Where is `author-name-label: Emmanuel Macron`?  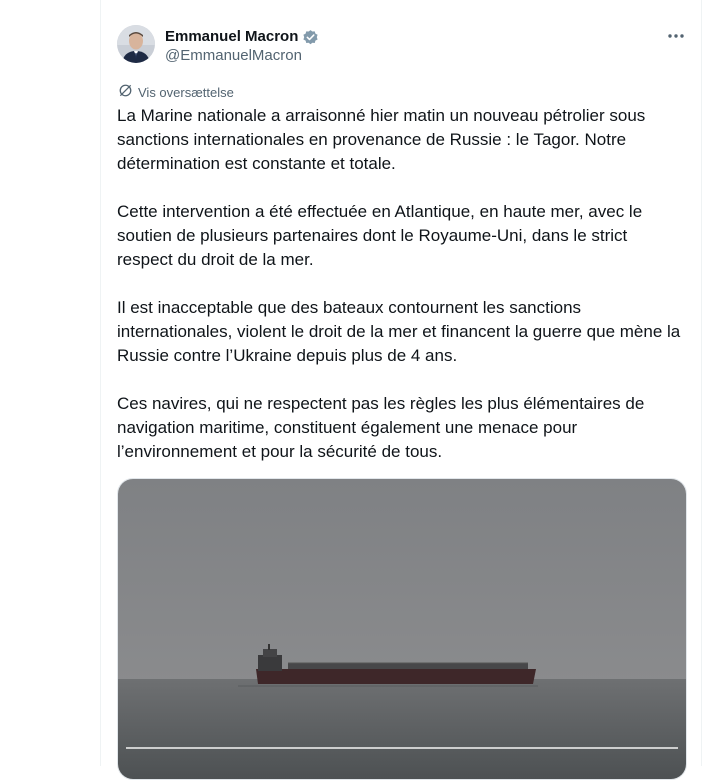 author-name-label: Emmanuel Macron is located at coordinates (232, 36).